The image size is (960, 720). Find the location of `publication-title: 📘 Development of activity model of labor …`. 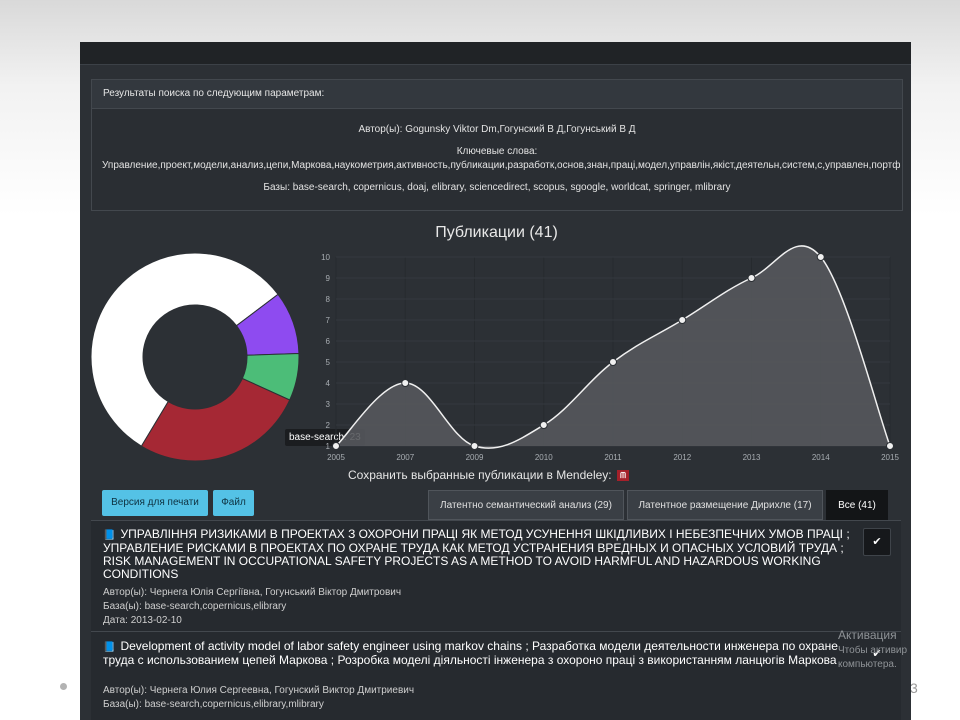

publication-title: 📘 Development of activity model of labor … is located at coordinates (473, 653).